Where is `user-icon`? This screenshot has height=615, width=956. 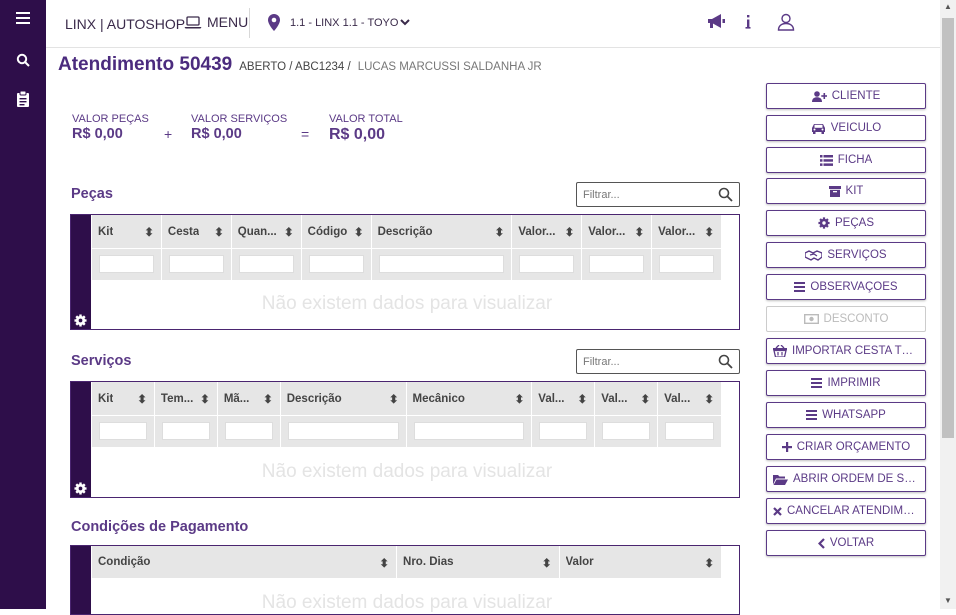
user-icon is located at coordinates (786, 24).